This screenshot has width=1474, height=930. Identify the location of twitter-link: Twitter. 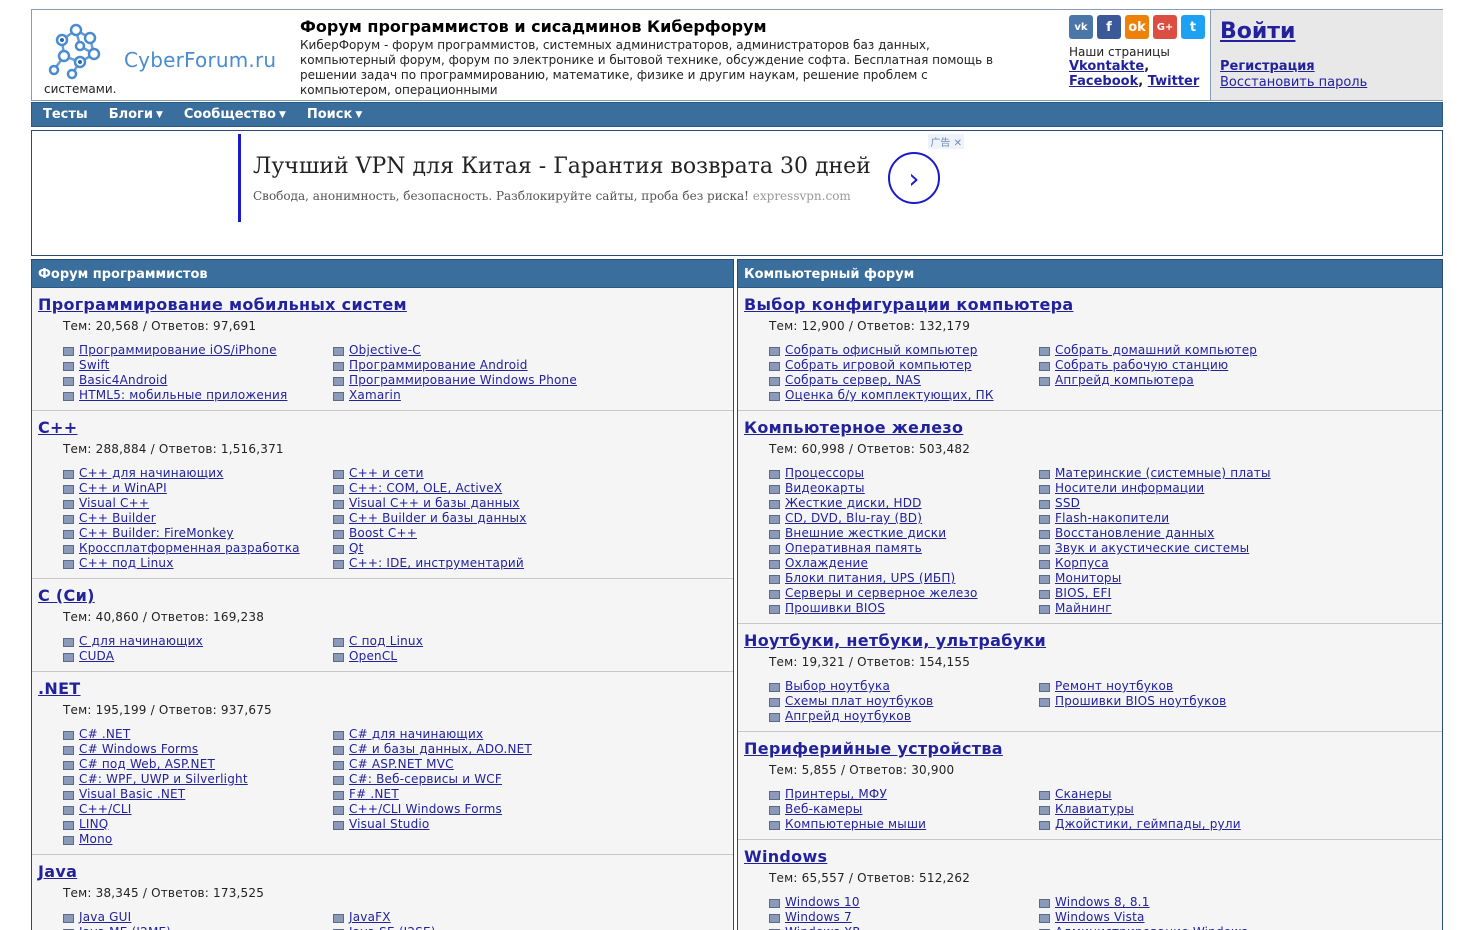
(1174, 81).